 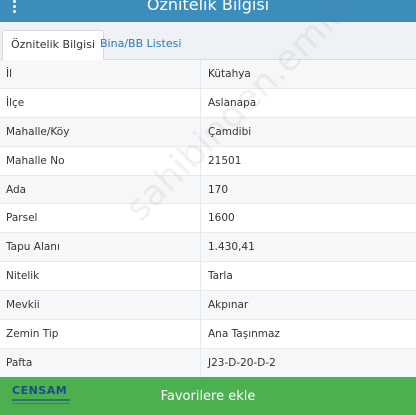 I want to click on tab-bar: Öznitelik Bilgisi Bina/BB Listesi, so click(x=208, y=41).